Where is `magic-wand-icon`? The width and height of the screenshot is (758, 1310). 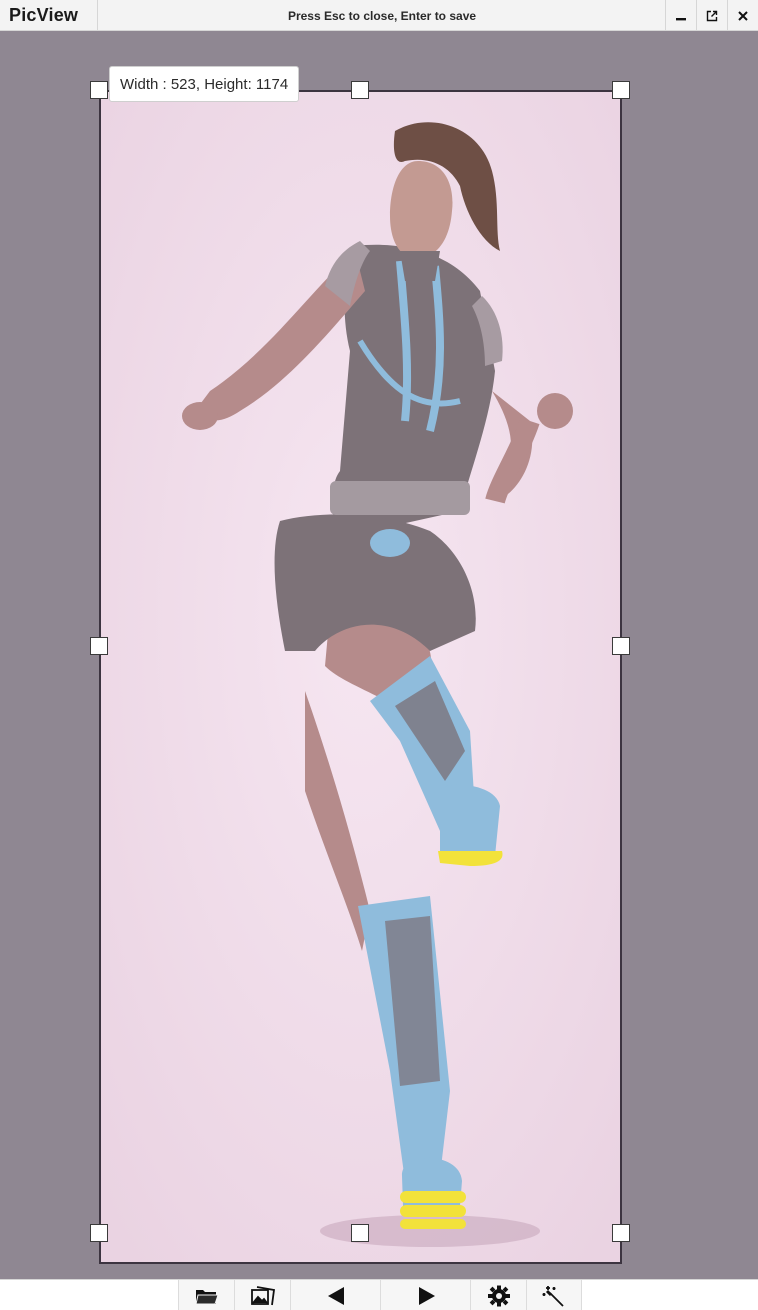 magic-wand-icon is located at coordinates (553, 1296).